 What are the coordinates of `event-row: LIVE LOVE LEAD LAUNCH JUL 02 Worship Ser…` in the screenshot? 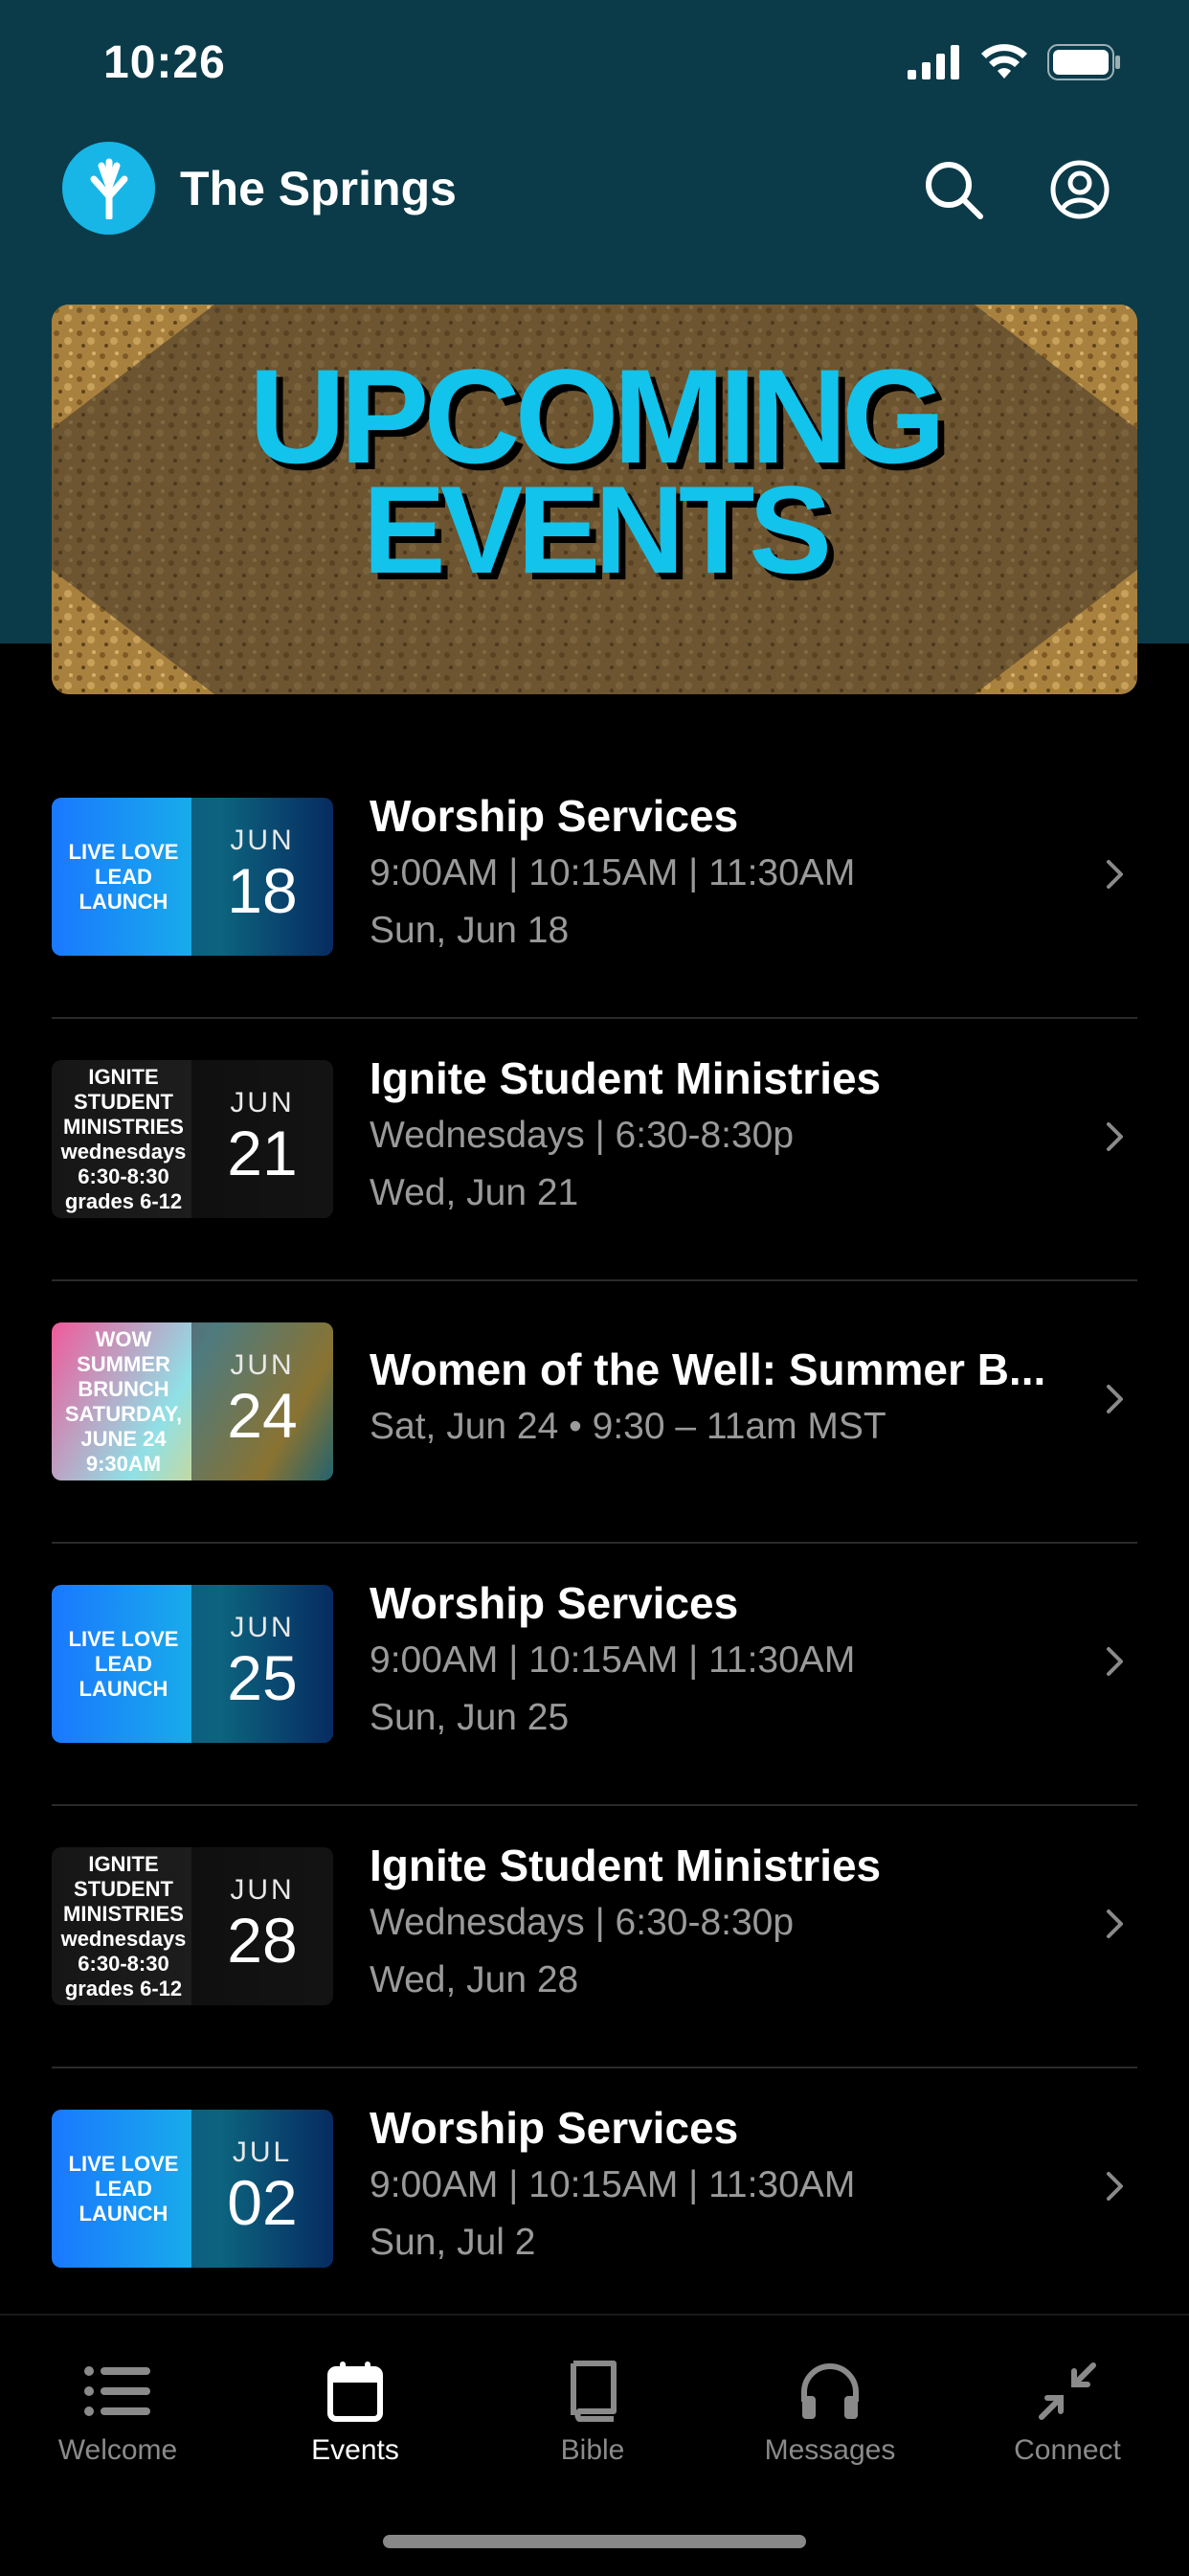 It's located at (594, 2199).